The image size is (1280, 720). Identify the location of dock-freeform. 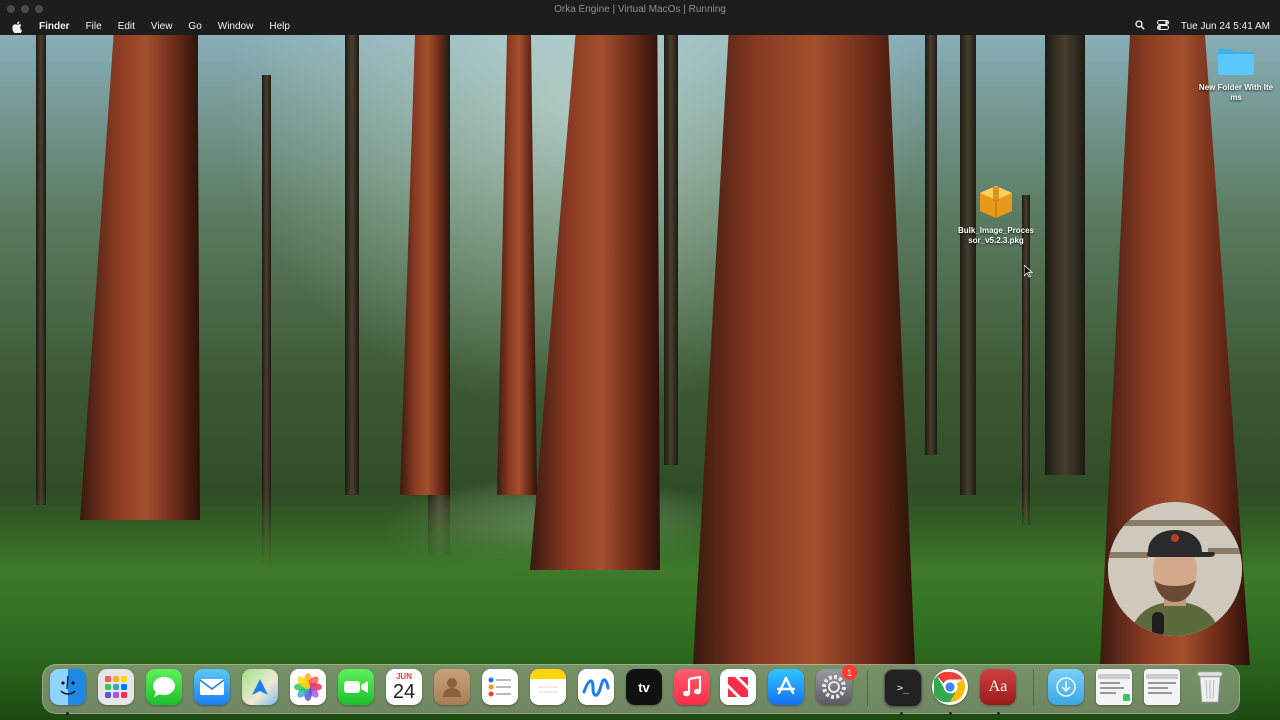
(596, 687).